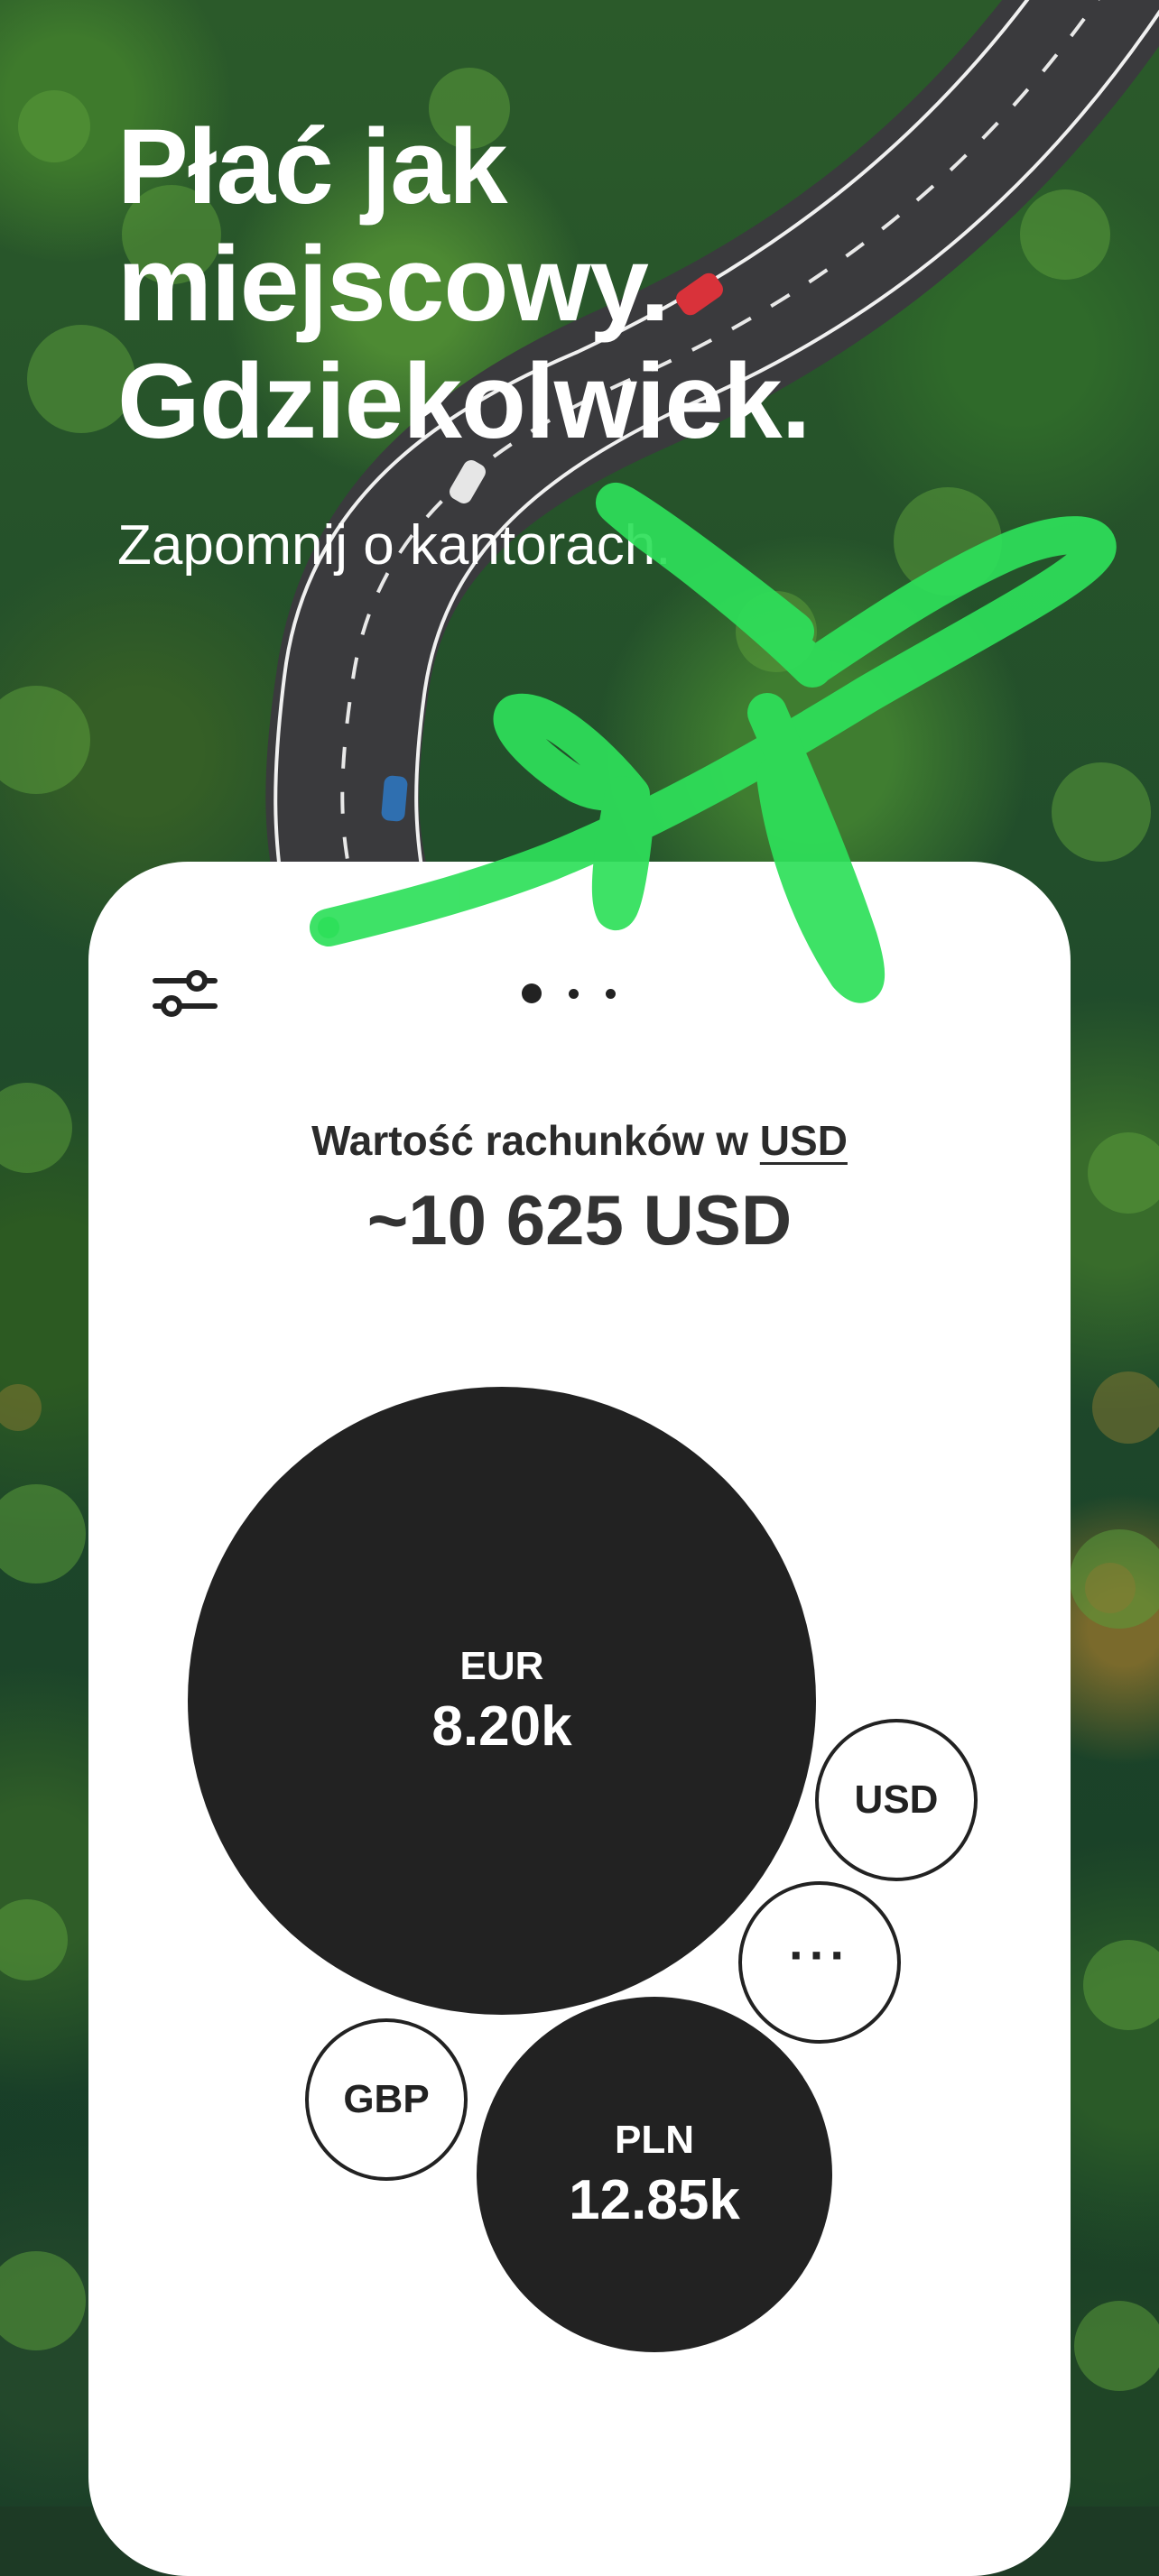  I want to click on currency-bubble-eur: EUR 8.20k, so click(502, 1701).